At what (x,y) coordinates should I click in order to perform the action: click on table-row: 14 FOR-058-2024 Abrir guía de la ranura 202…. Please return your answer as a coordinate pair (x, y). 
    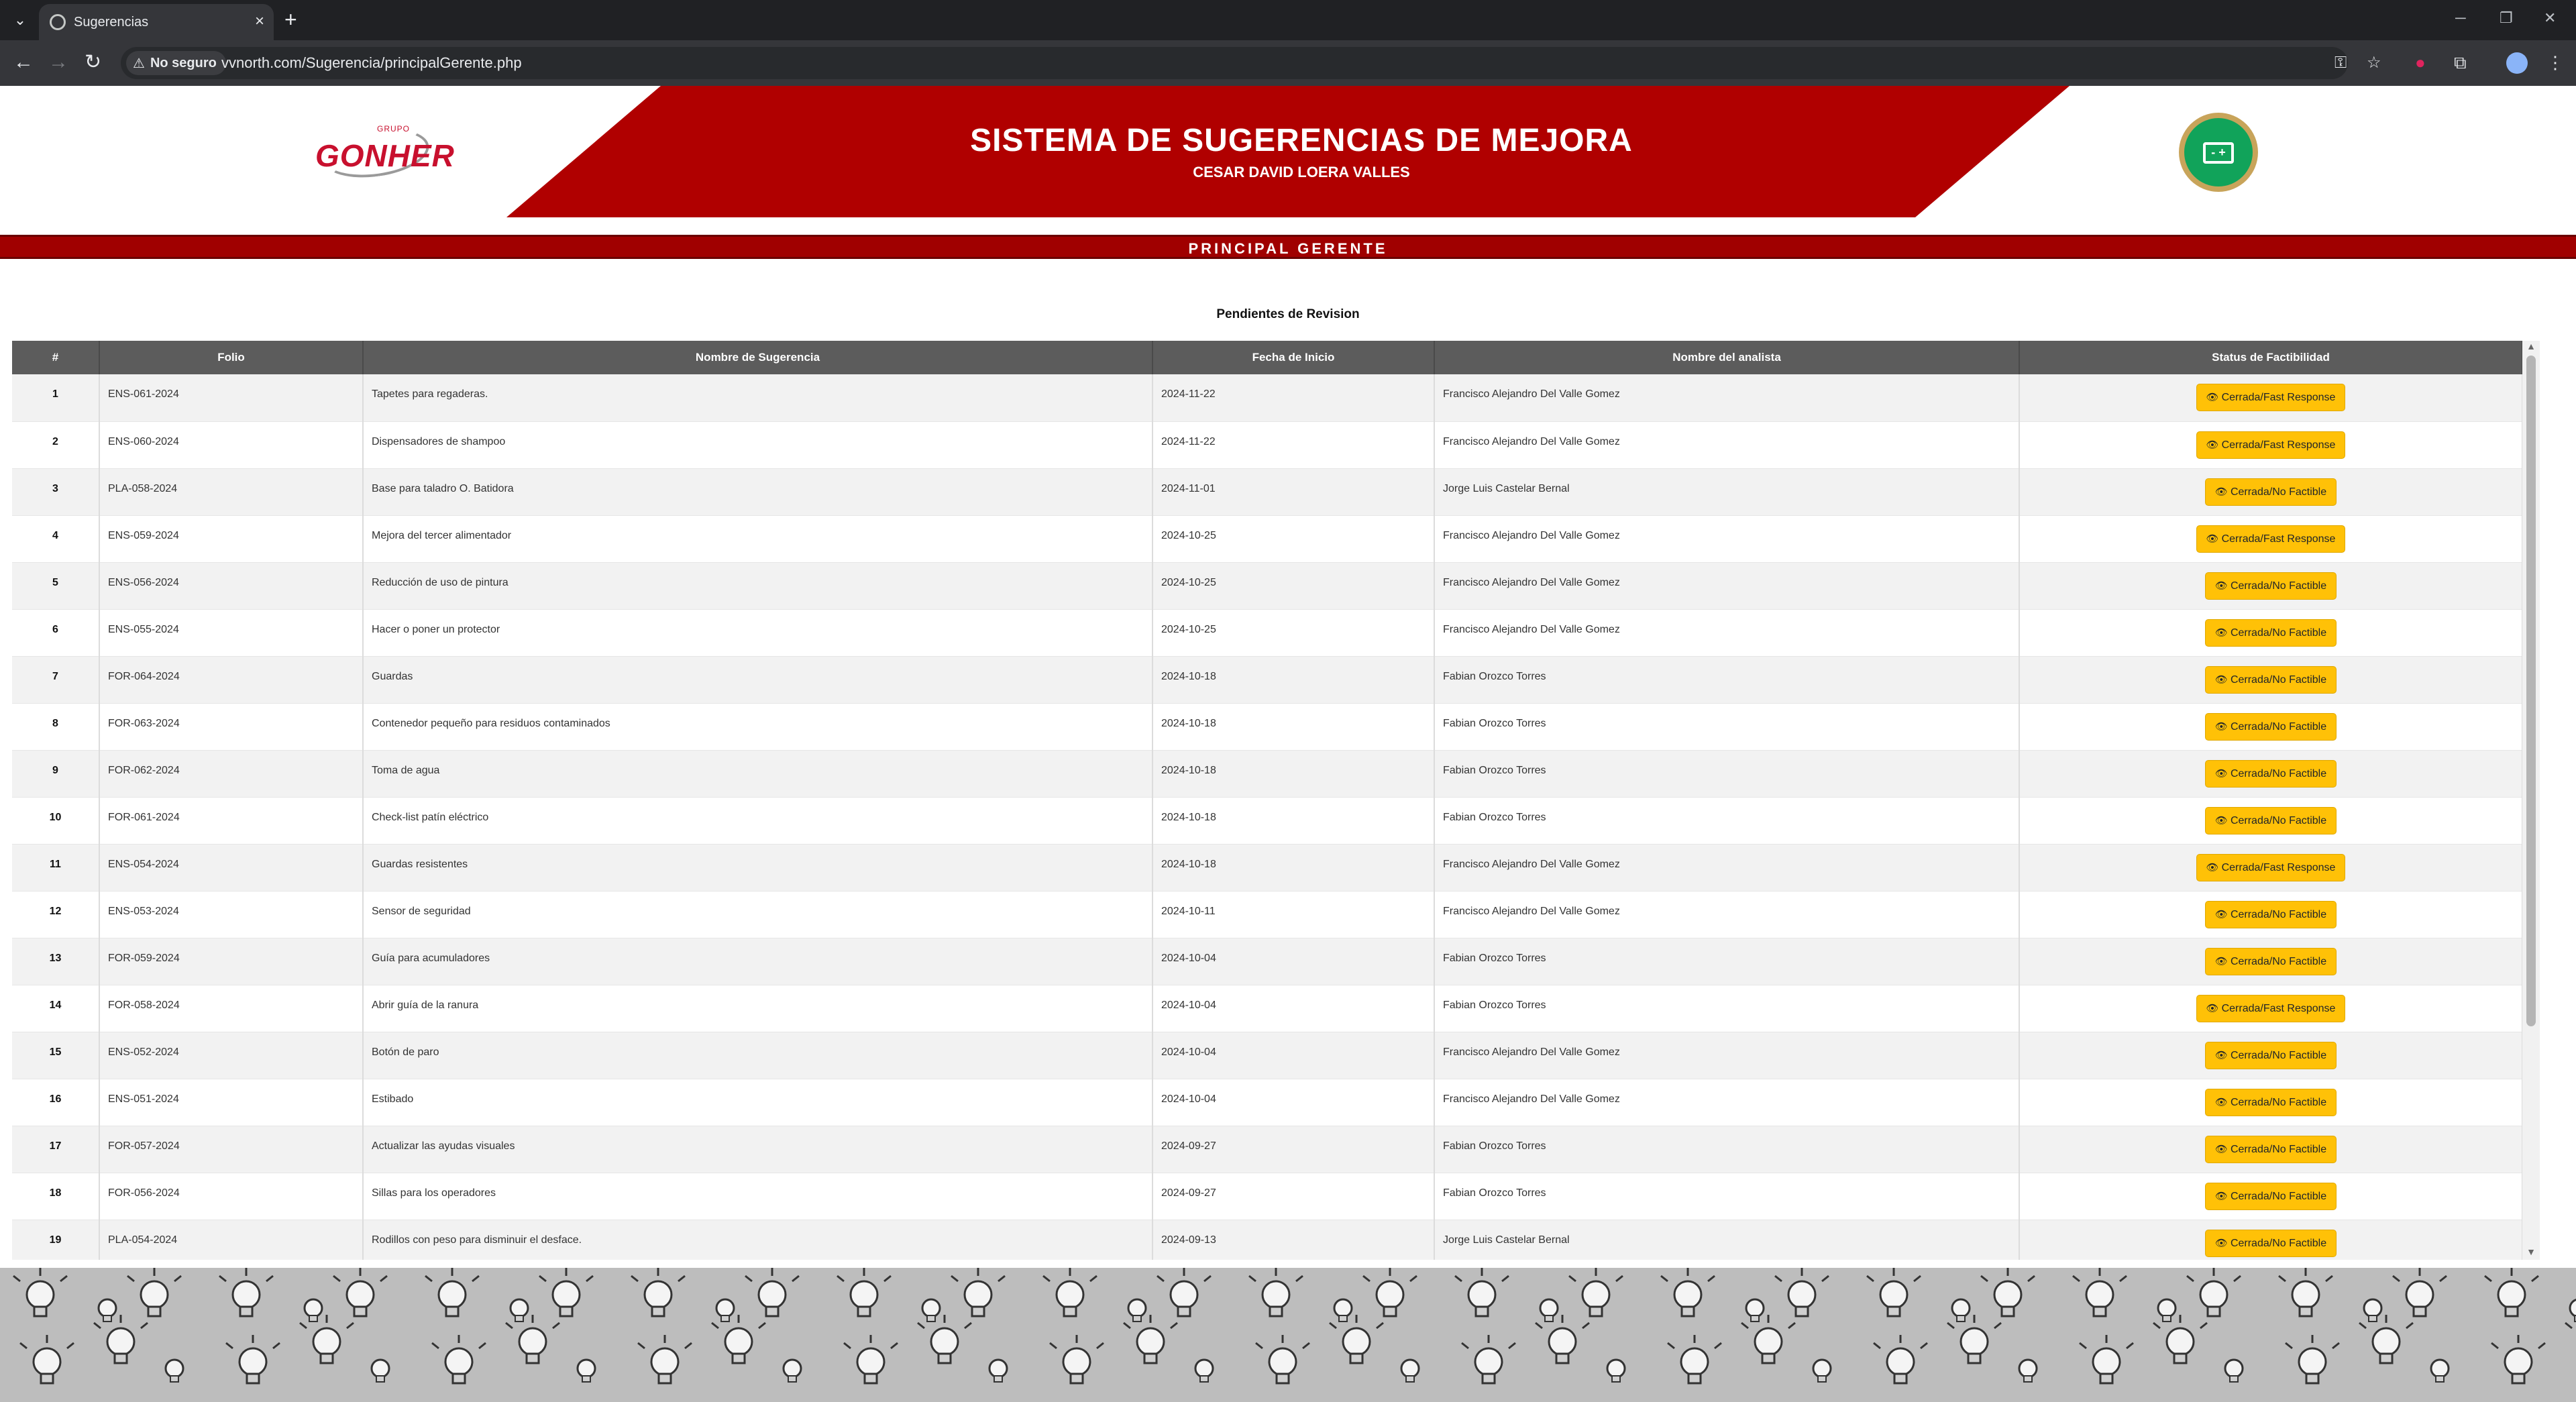
    Looking at the image, I should click on (1267, 1008).